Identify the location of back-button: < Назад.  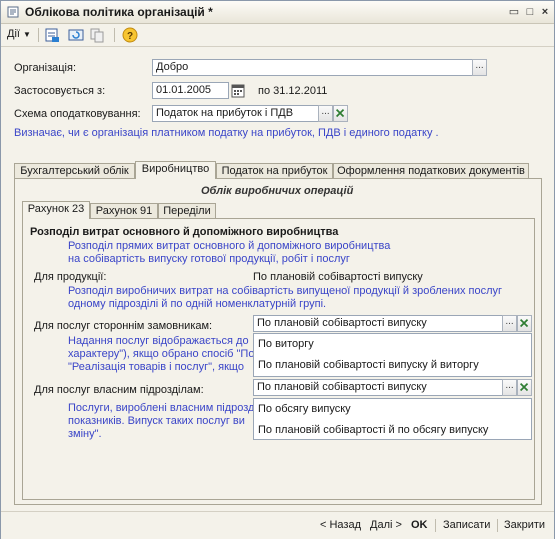
(340, 525).